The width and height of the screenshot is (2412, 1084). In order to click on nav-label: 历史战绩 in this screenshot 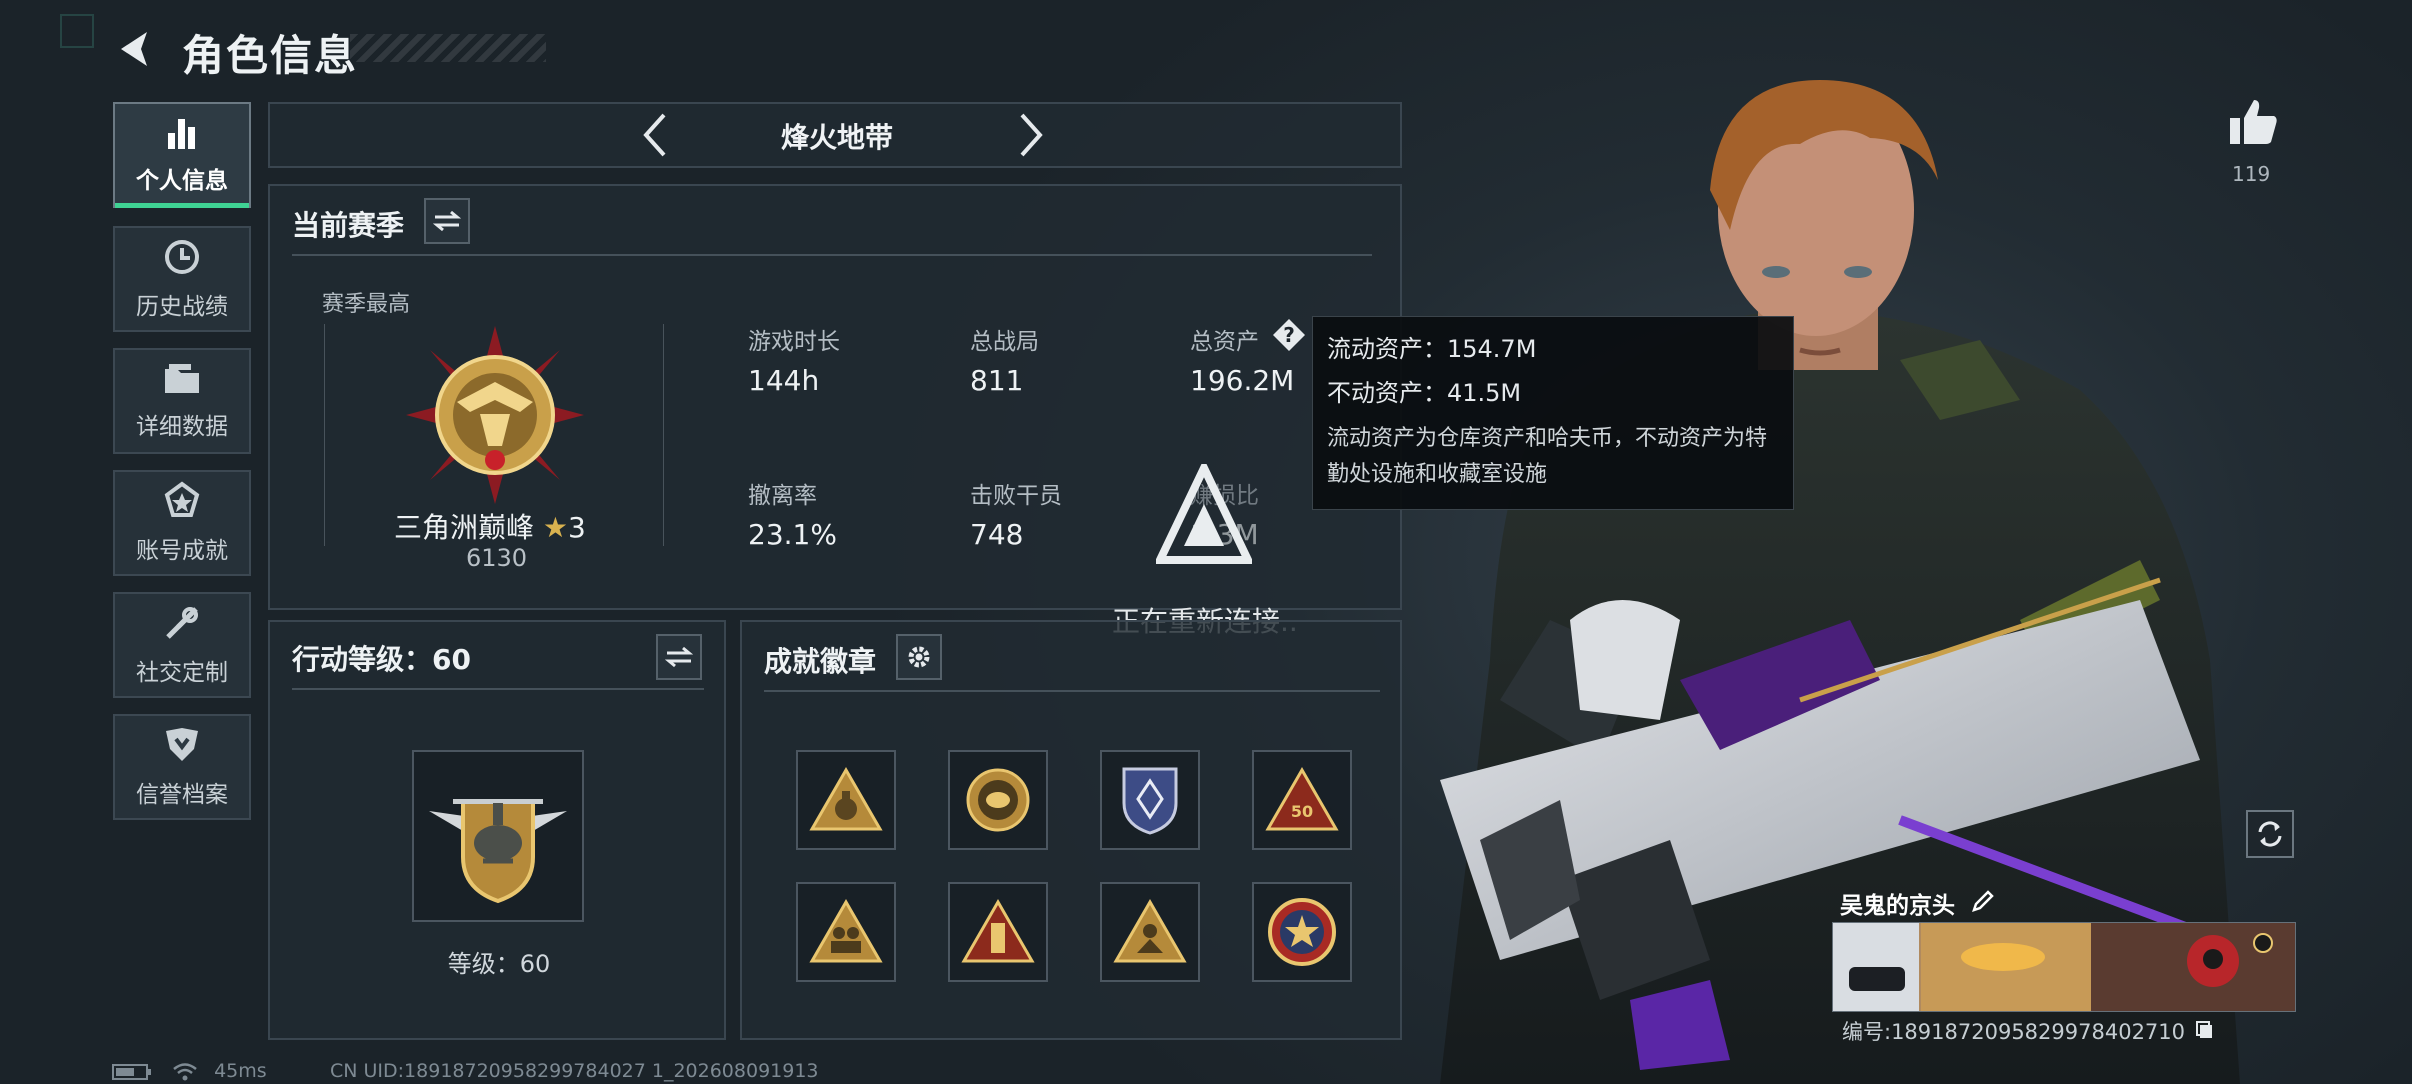, I will do `click(182, 307)`.